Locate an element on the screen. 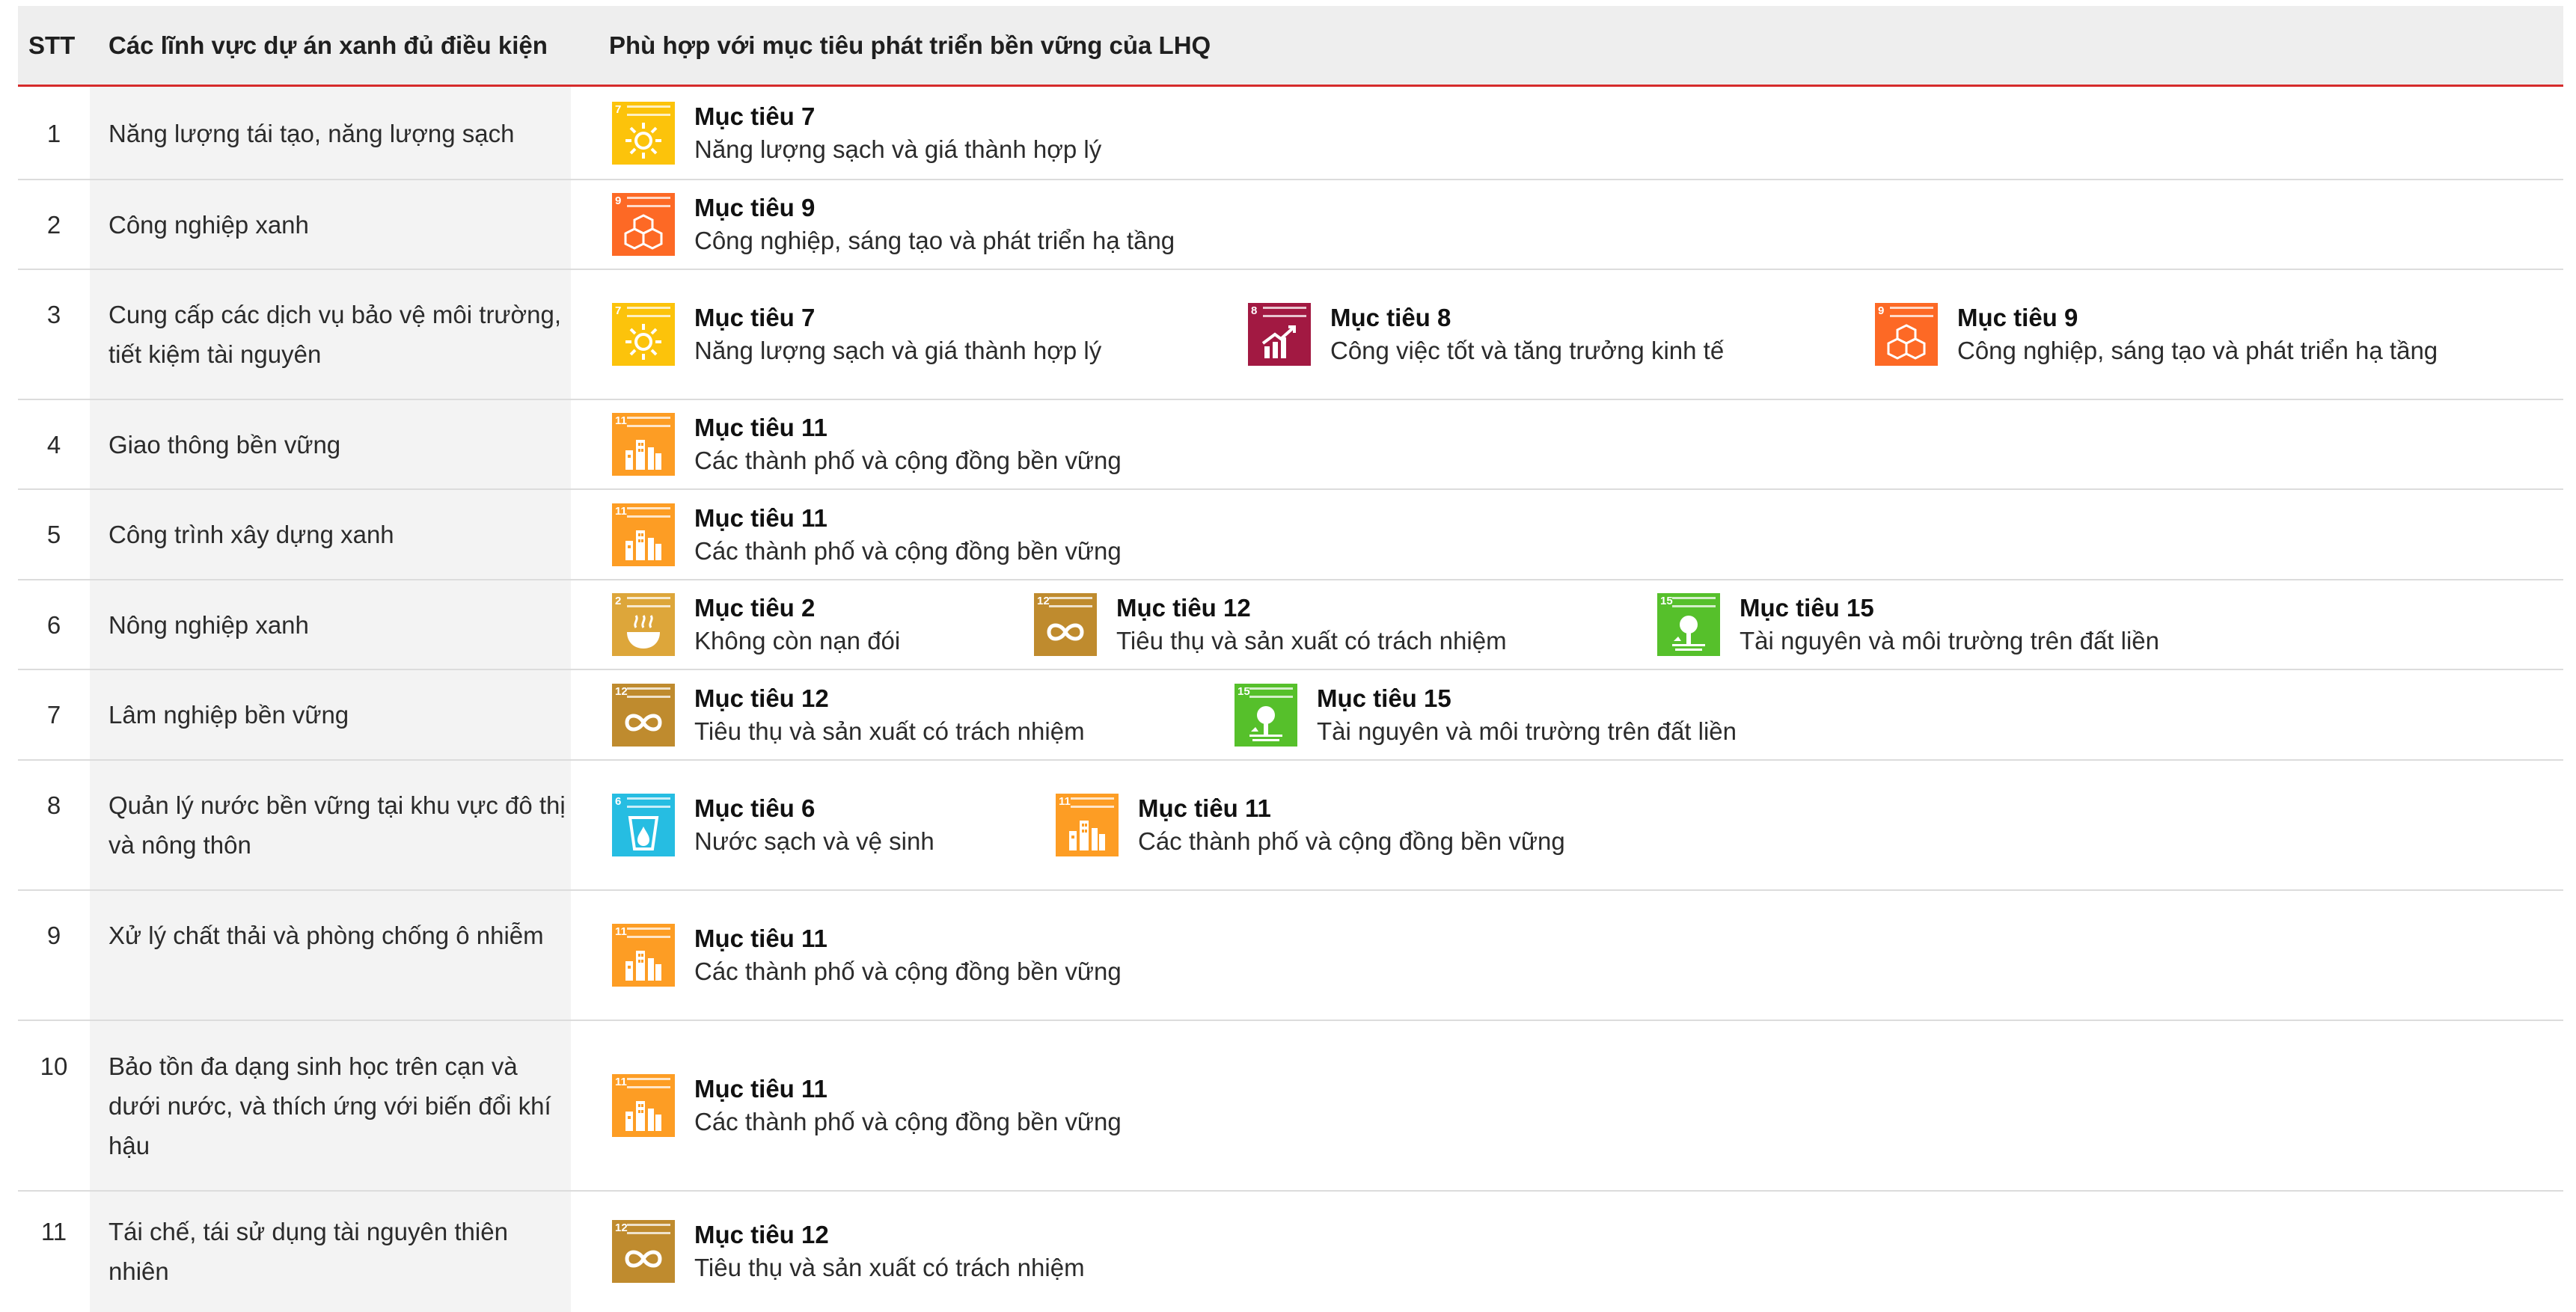 This screenshot has width=2576, height=1312. row-number: 10 is located at coordinates (54, 1066).